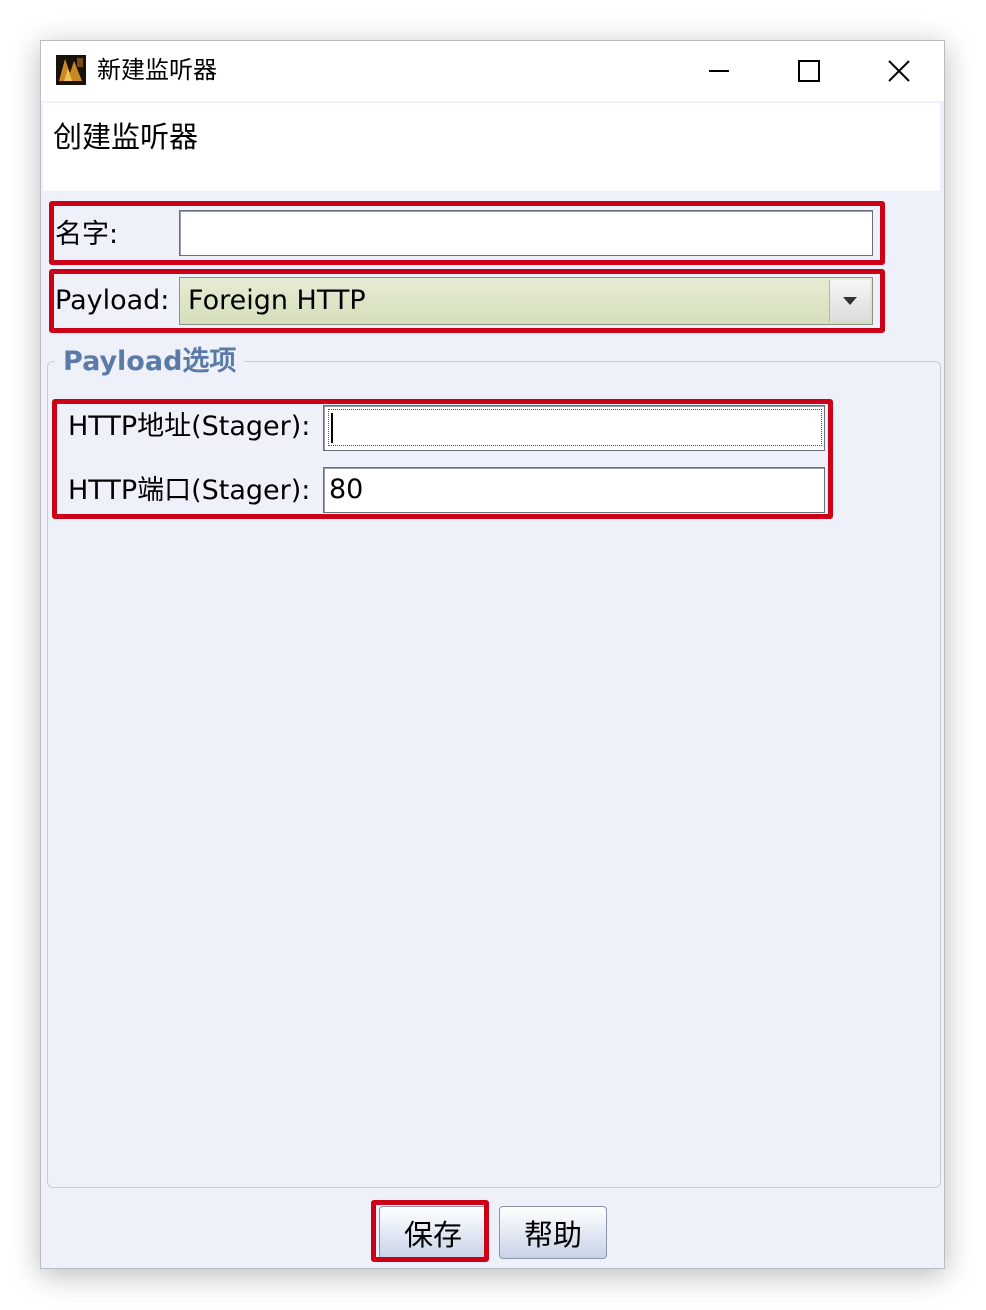 This screenshot has width=986, height=1310. Describe the element at coordinates (526, 233) in the screenshot. I see `name-input` at that location.